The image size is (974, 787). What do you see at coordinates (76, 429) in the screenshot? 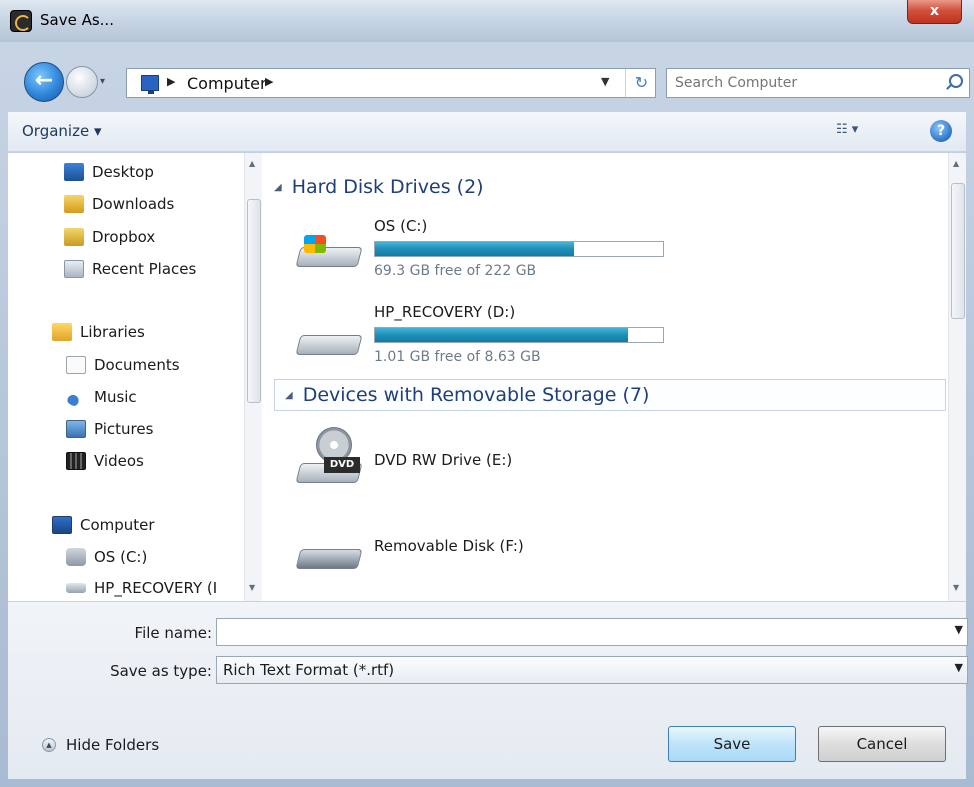
I see `pictures-icon` at bounding box center [76, 429].